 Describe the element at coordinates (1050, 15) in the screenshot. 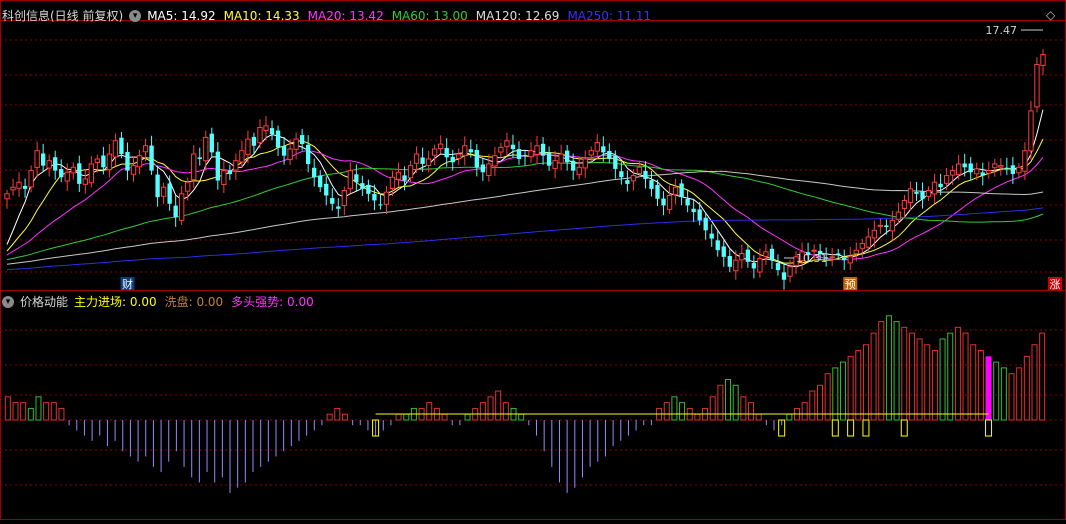

I see `settings-diamond-icon: ◇` at that location.